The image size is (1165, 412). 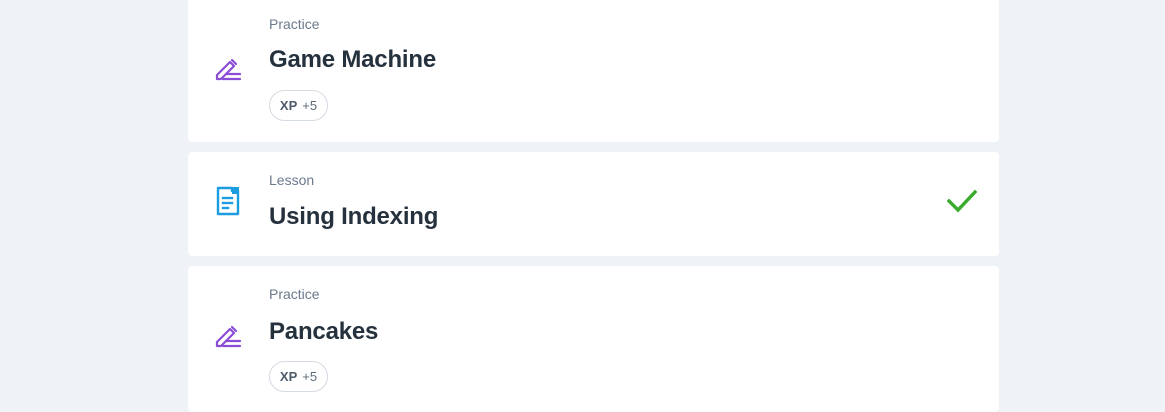 I want to click on item-title: Using Indexing, so click(x=354, y=216).